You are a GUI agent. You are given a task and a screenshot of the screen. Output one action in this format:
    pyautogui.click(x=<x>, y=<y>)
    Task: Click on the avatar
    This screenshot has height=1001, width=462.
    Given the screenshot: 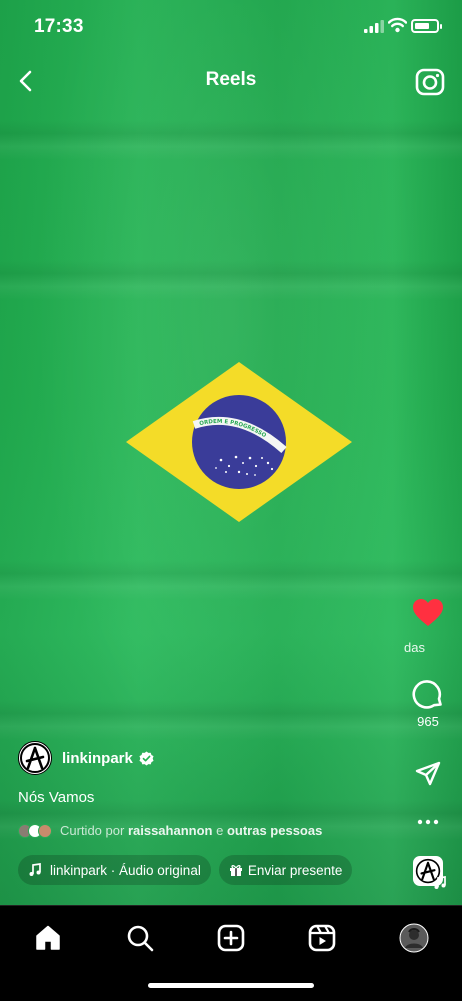 What is the action you would take?
    pyautogui.click(x=35, y=758)
    